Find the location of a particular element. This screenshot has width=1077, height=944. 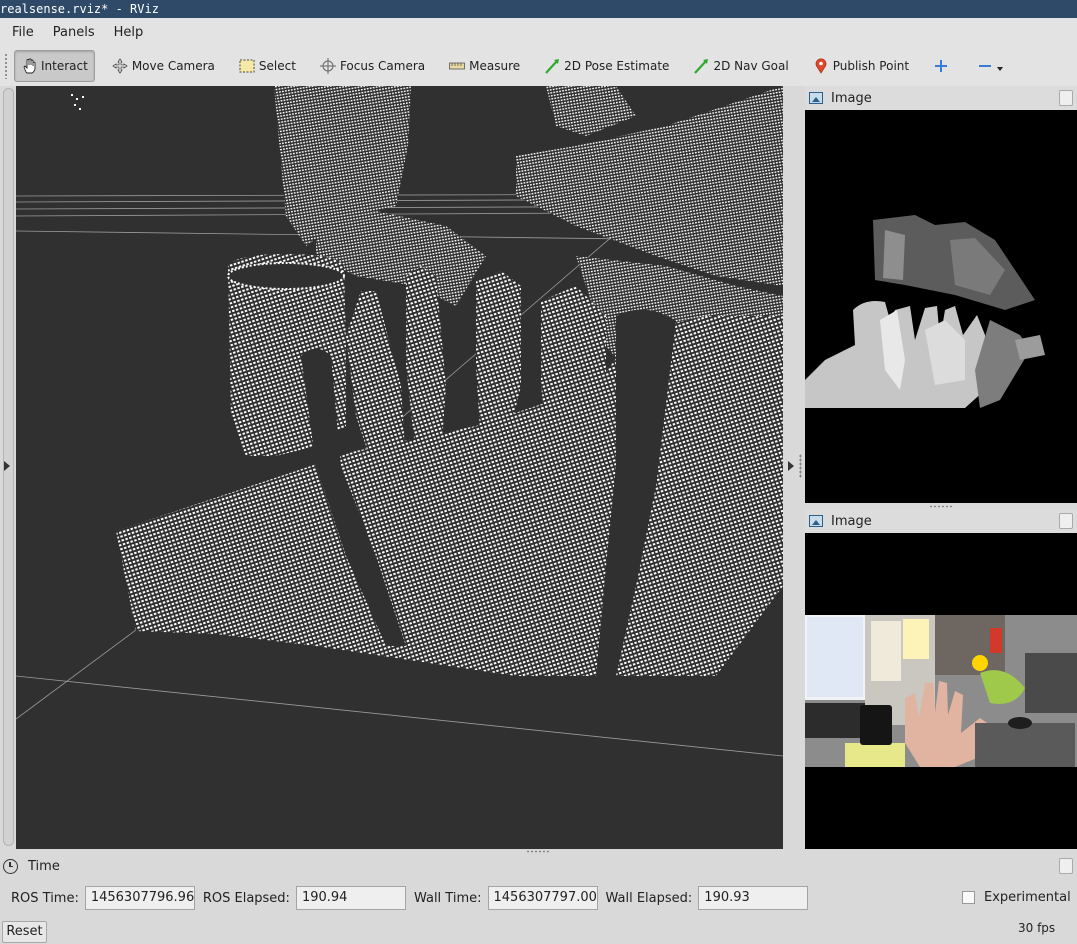

ruler-icon is located at coordinates (457, 66).